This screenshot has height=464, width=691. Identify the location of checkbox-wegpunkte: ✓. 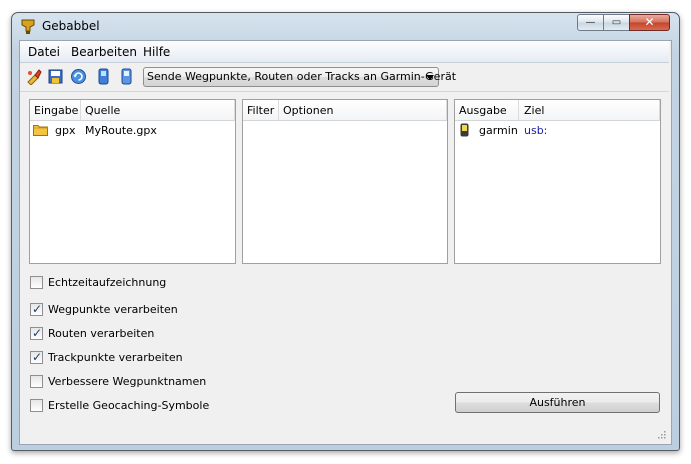
(36, 309).